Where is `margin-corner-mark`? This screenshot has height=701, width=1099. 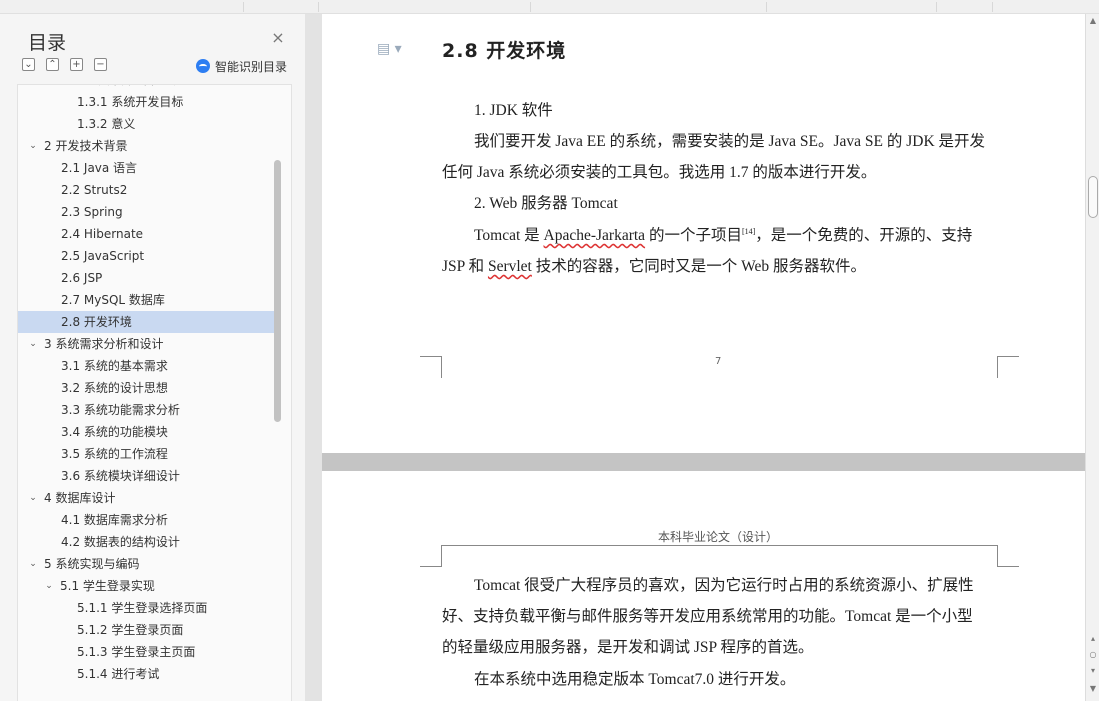
margin-corner-mark is located at coordinates (1008, 367).